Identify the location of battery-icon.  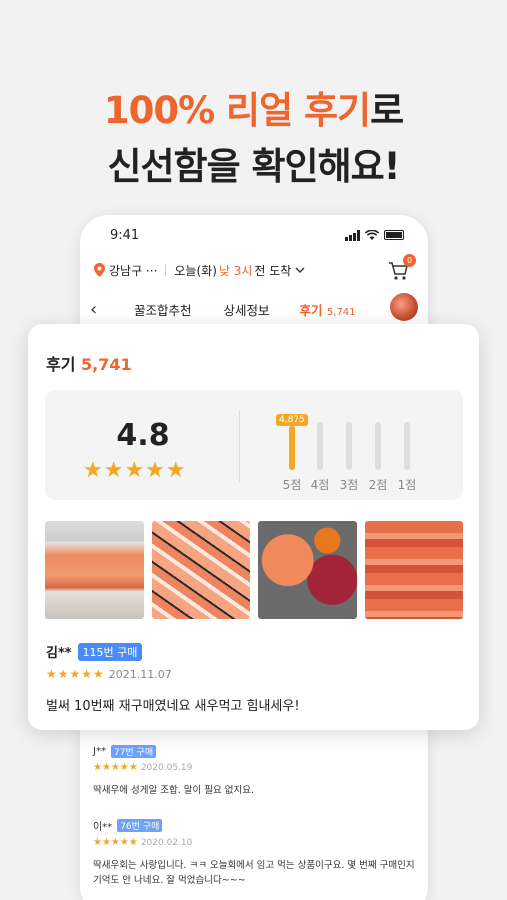
(394, 235).